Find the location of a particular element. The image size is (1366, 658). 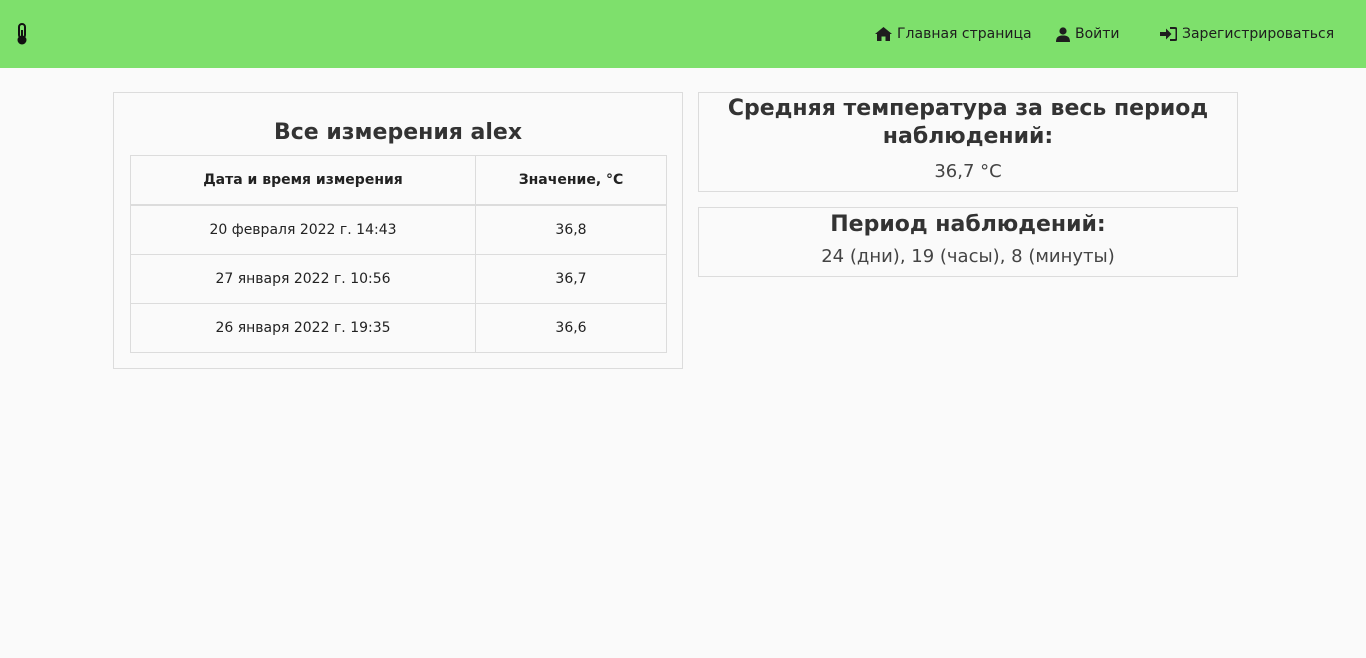

nav-login-link: Войти is located at coordinates (1088, 34).